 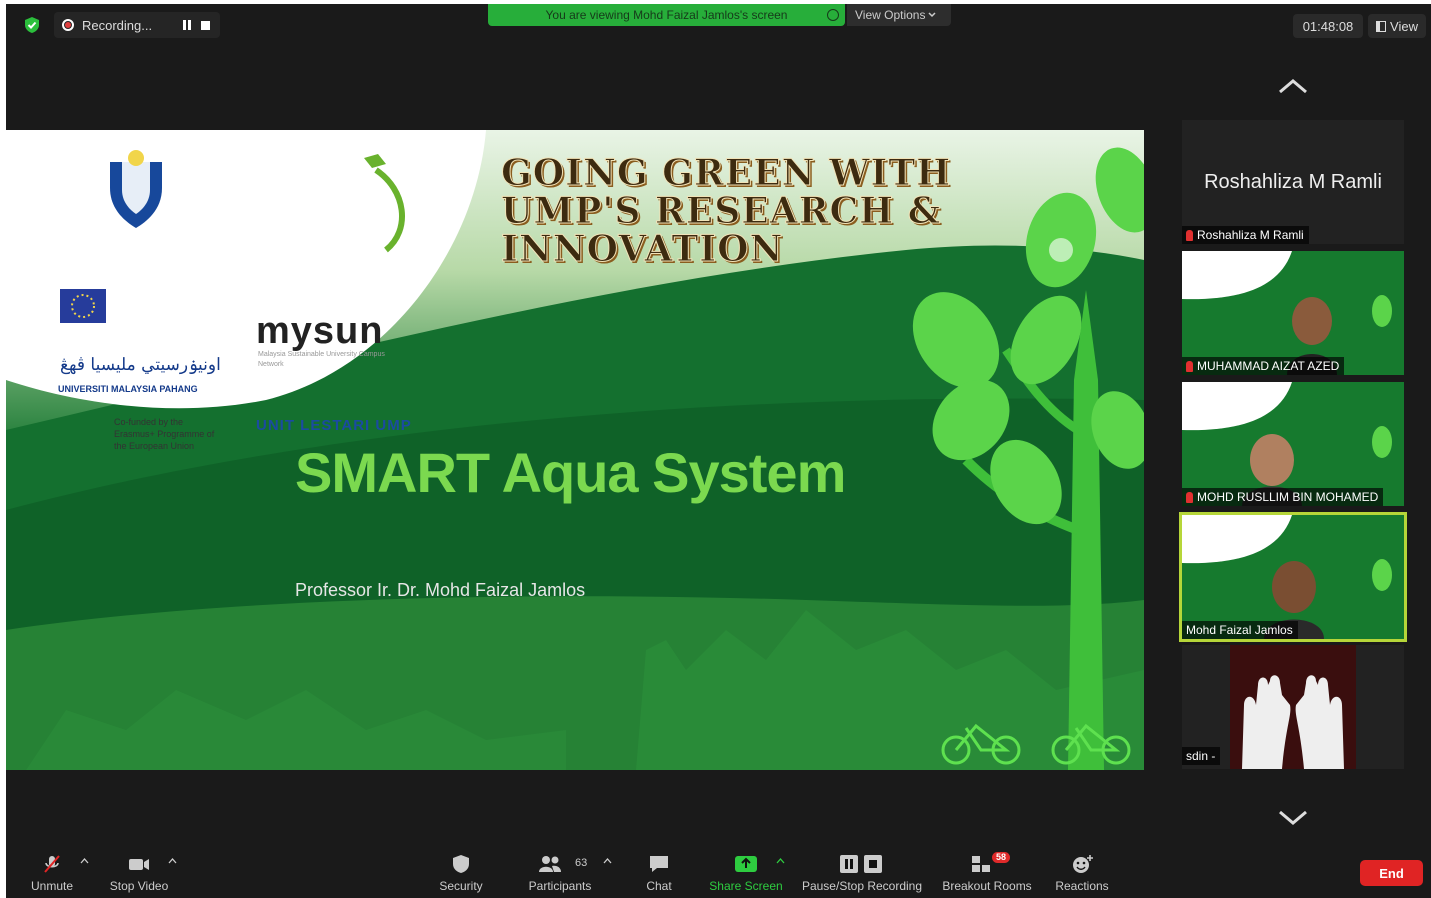 I want to click on participant-tile: sdin -, so click(x=1293, y=707).